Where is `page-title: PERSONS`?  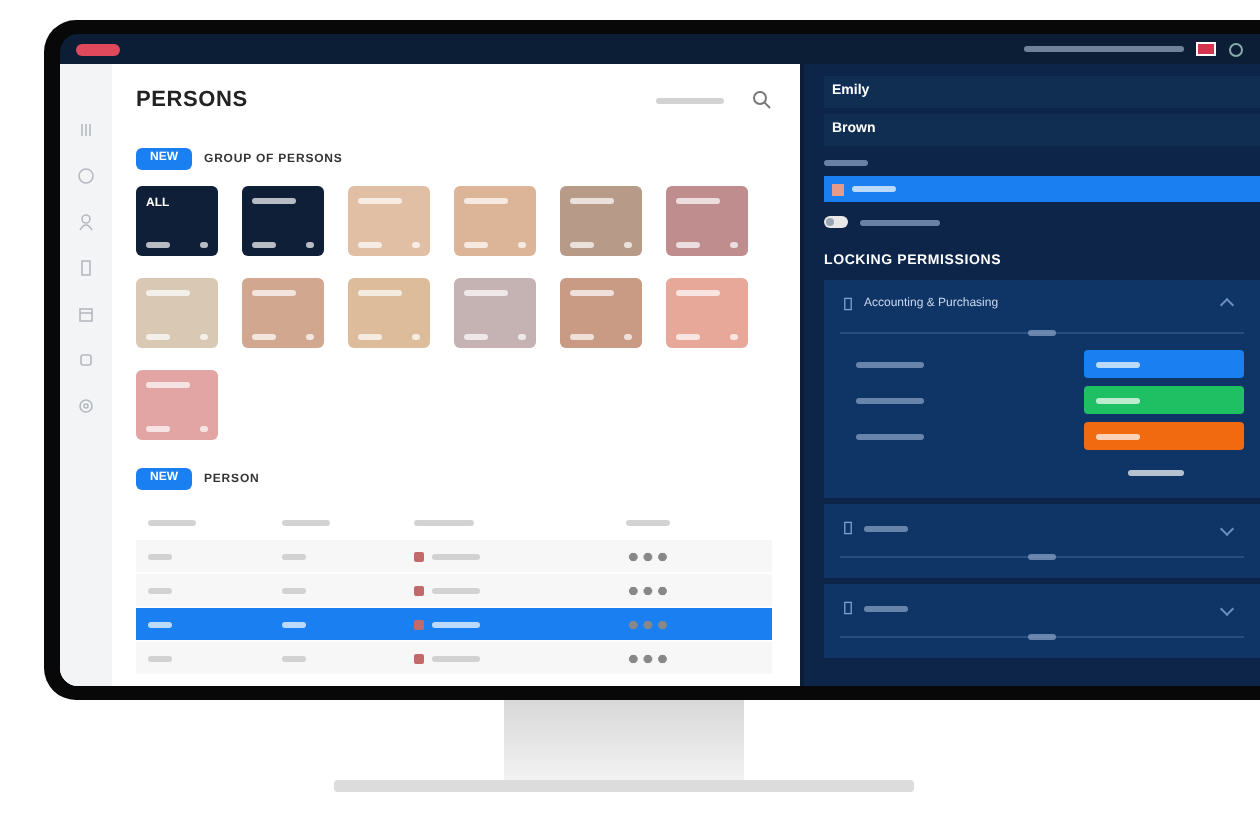
page-title: PERSONS is located at coordinates (193, 100).